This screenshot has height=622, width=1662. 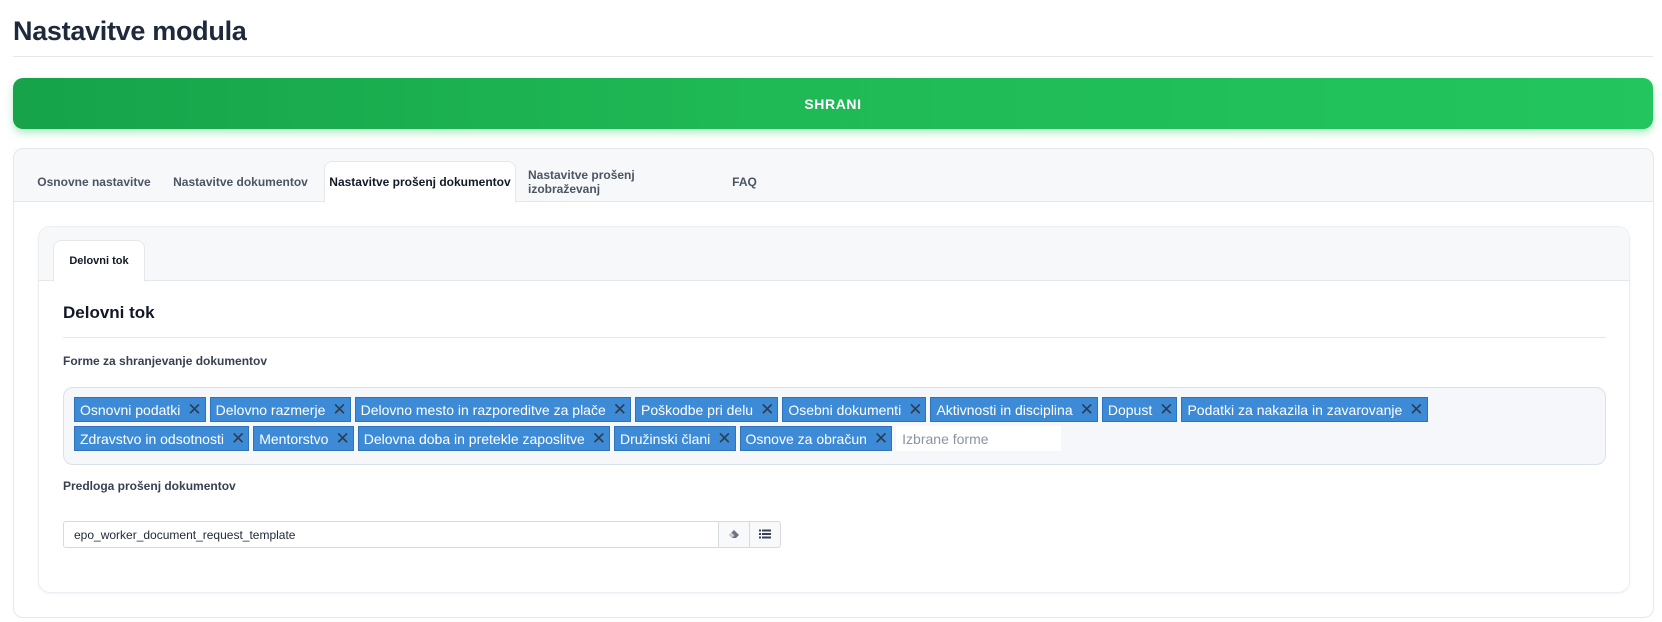 What do you see at coordinates (130, 31) in the screenshot?
I see `page-title: Nastavitve modula` at bounding box center [130, 31].